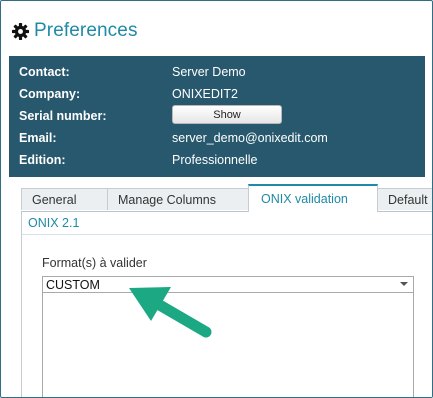 This screenshot has height=398, width=433. What do you see at coordinates (44, 72) in the screenshot?
I see `contact-label: Contact:` at bounding box center [44, 72].